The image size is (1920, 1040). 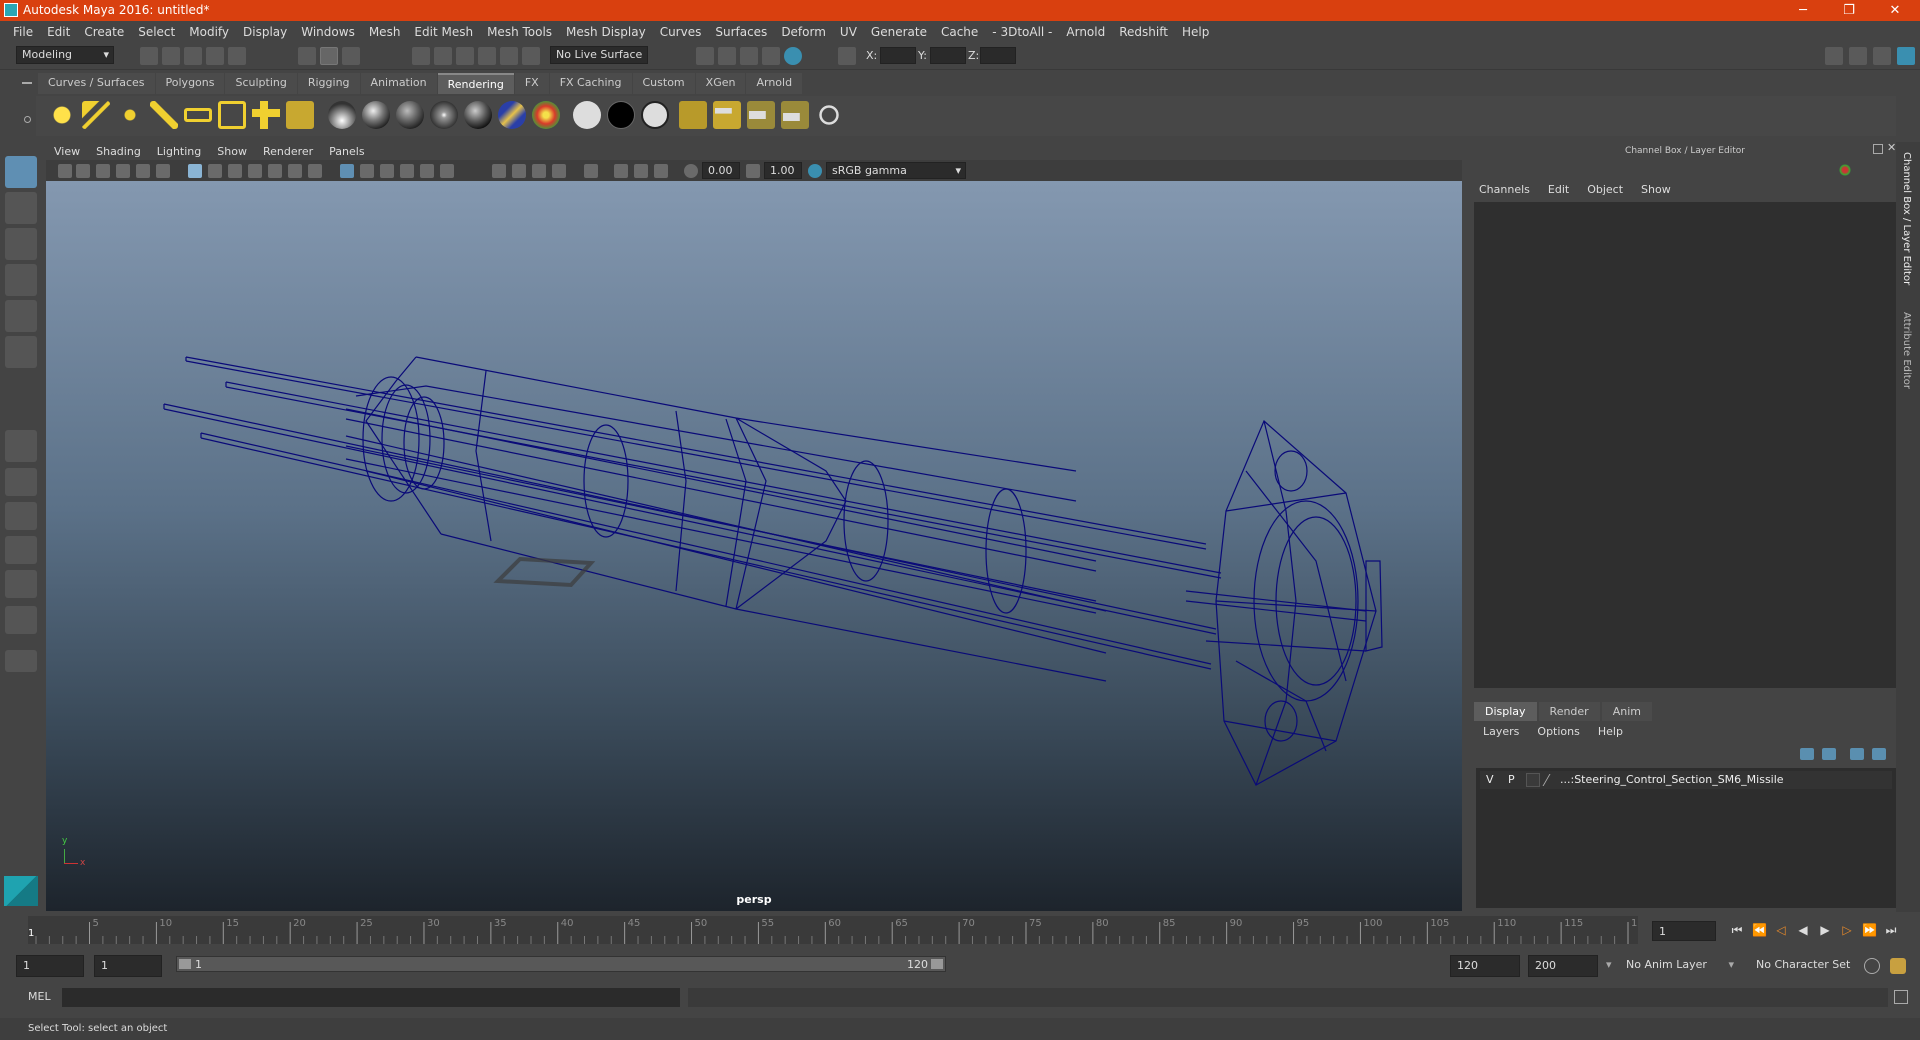 I want to click on play-backward-icon: ◀, so click(x=1803, y=930).